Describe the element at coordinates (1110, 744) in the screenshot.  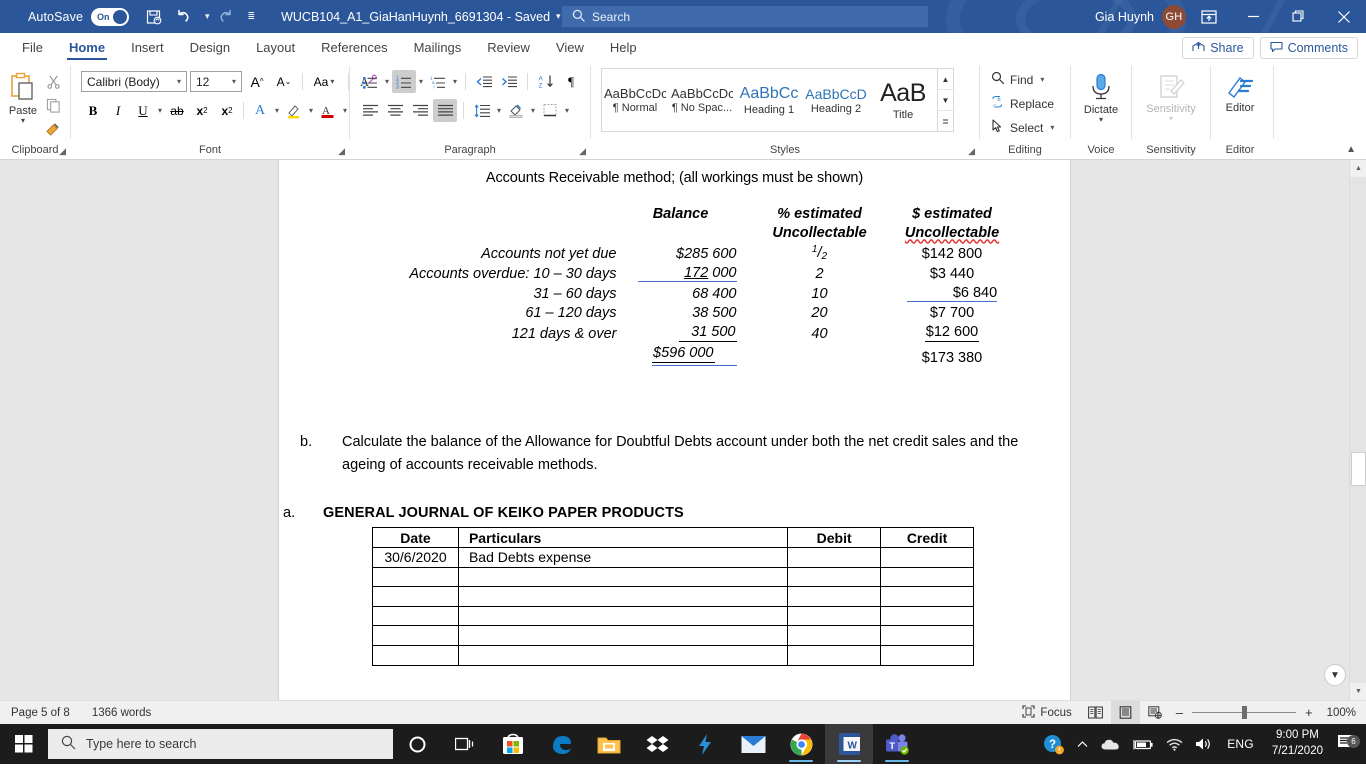
I see `onedrive-icon` at that location.